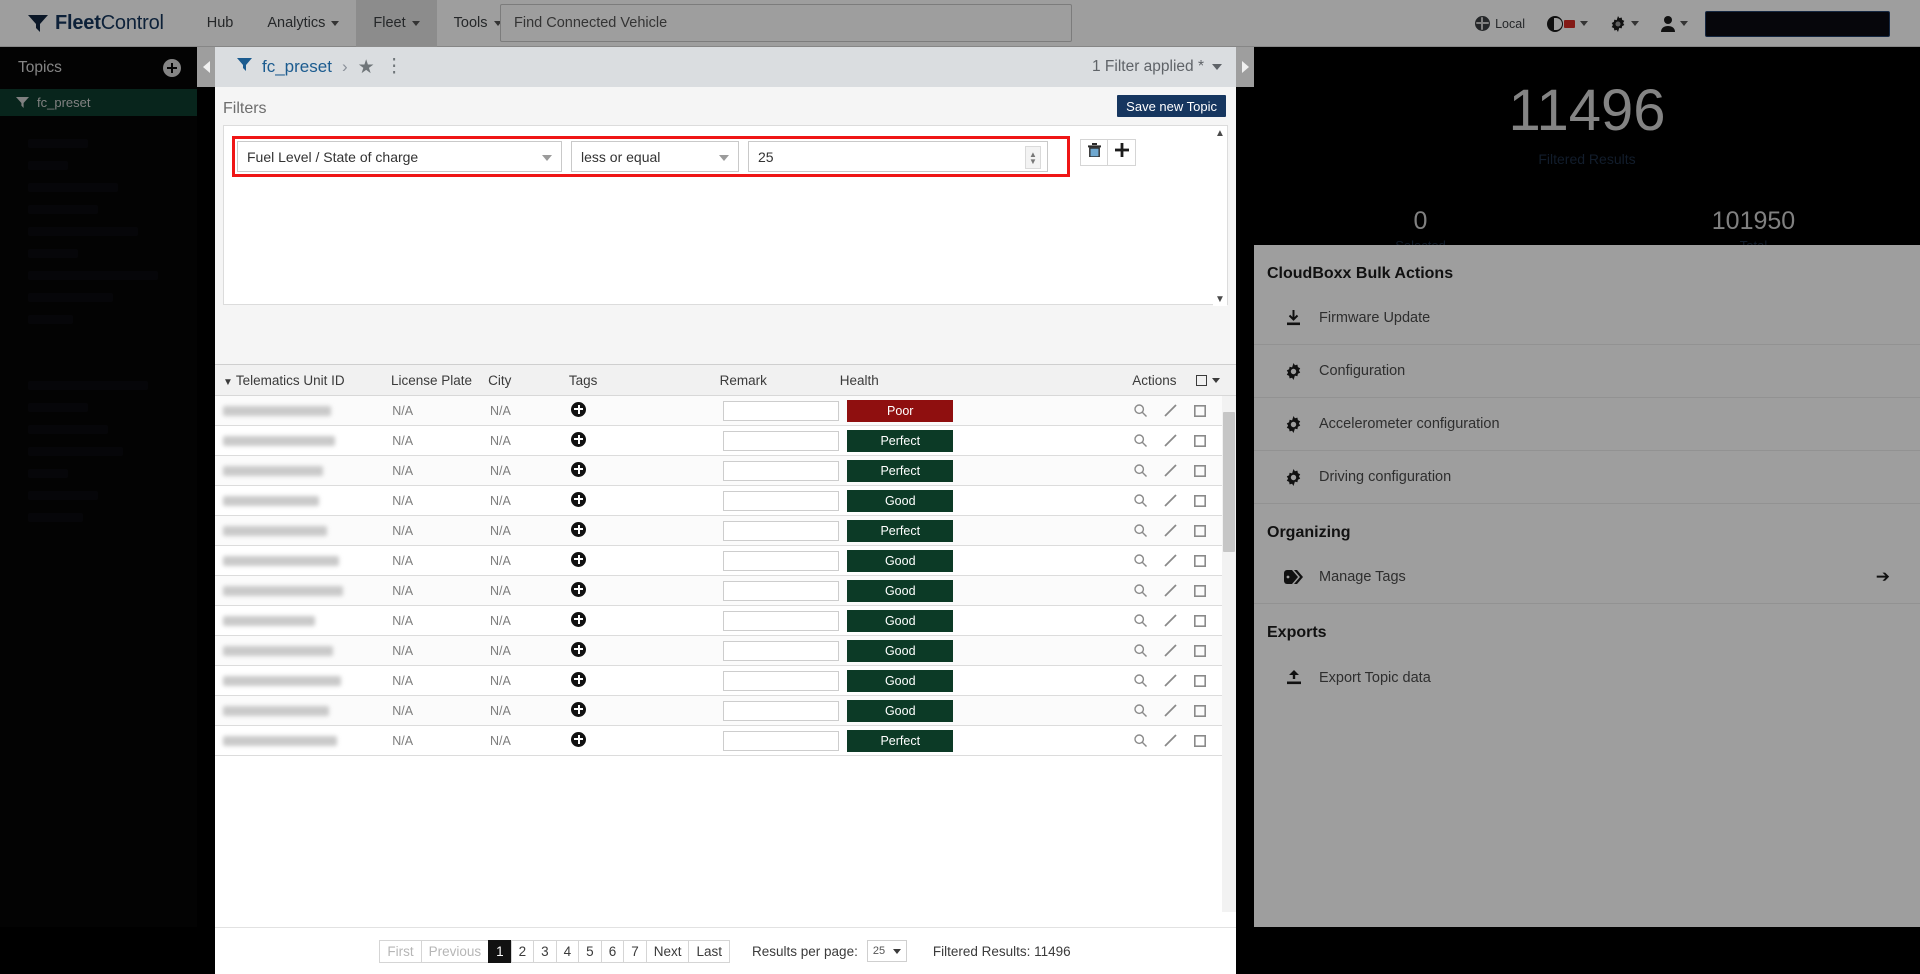 The image size is (1920, 974). I want to click on collapse-right-panel-button, so click(1245, 67).